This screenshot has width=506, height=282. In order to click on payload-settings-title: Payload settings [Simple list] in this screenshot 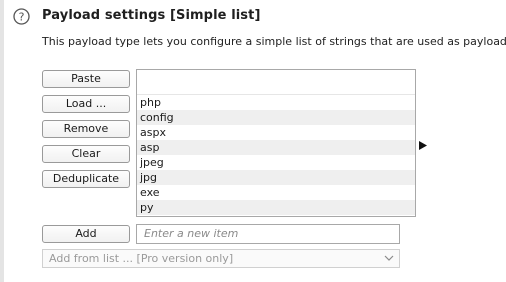, I will do `click(151, 15)`.